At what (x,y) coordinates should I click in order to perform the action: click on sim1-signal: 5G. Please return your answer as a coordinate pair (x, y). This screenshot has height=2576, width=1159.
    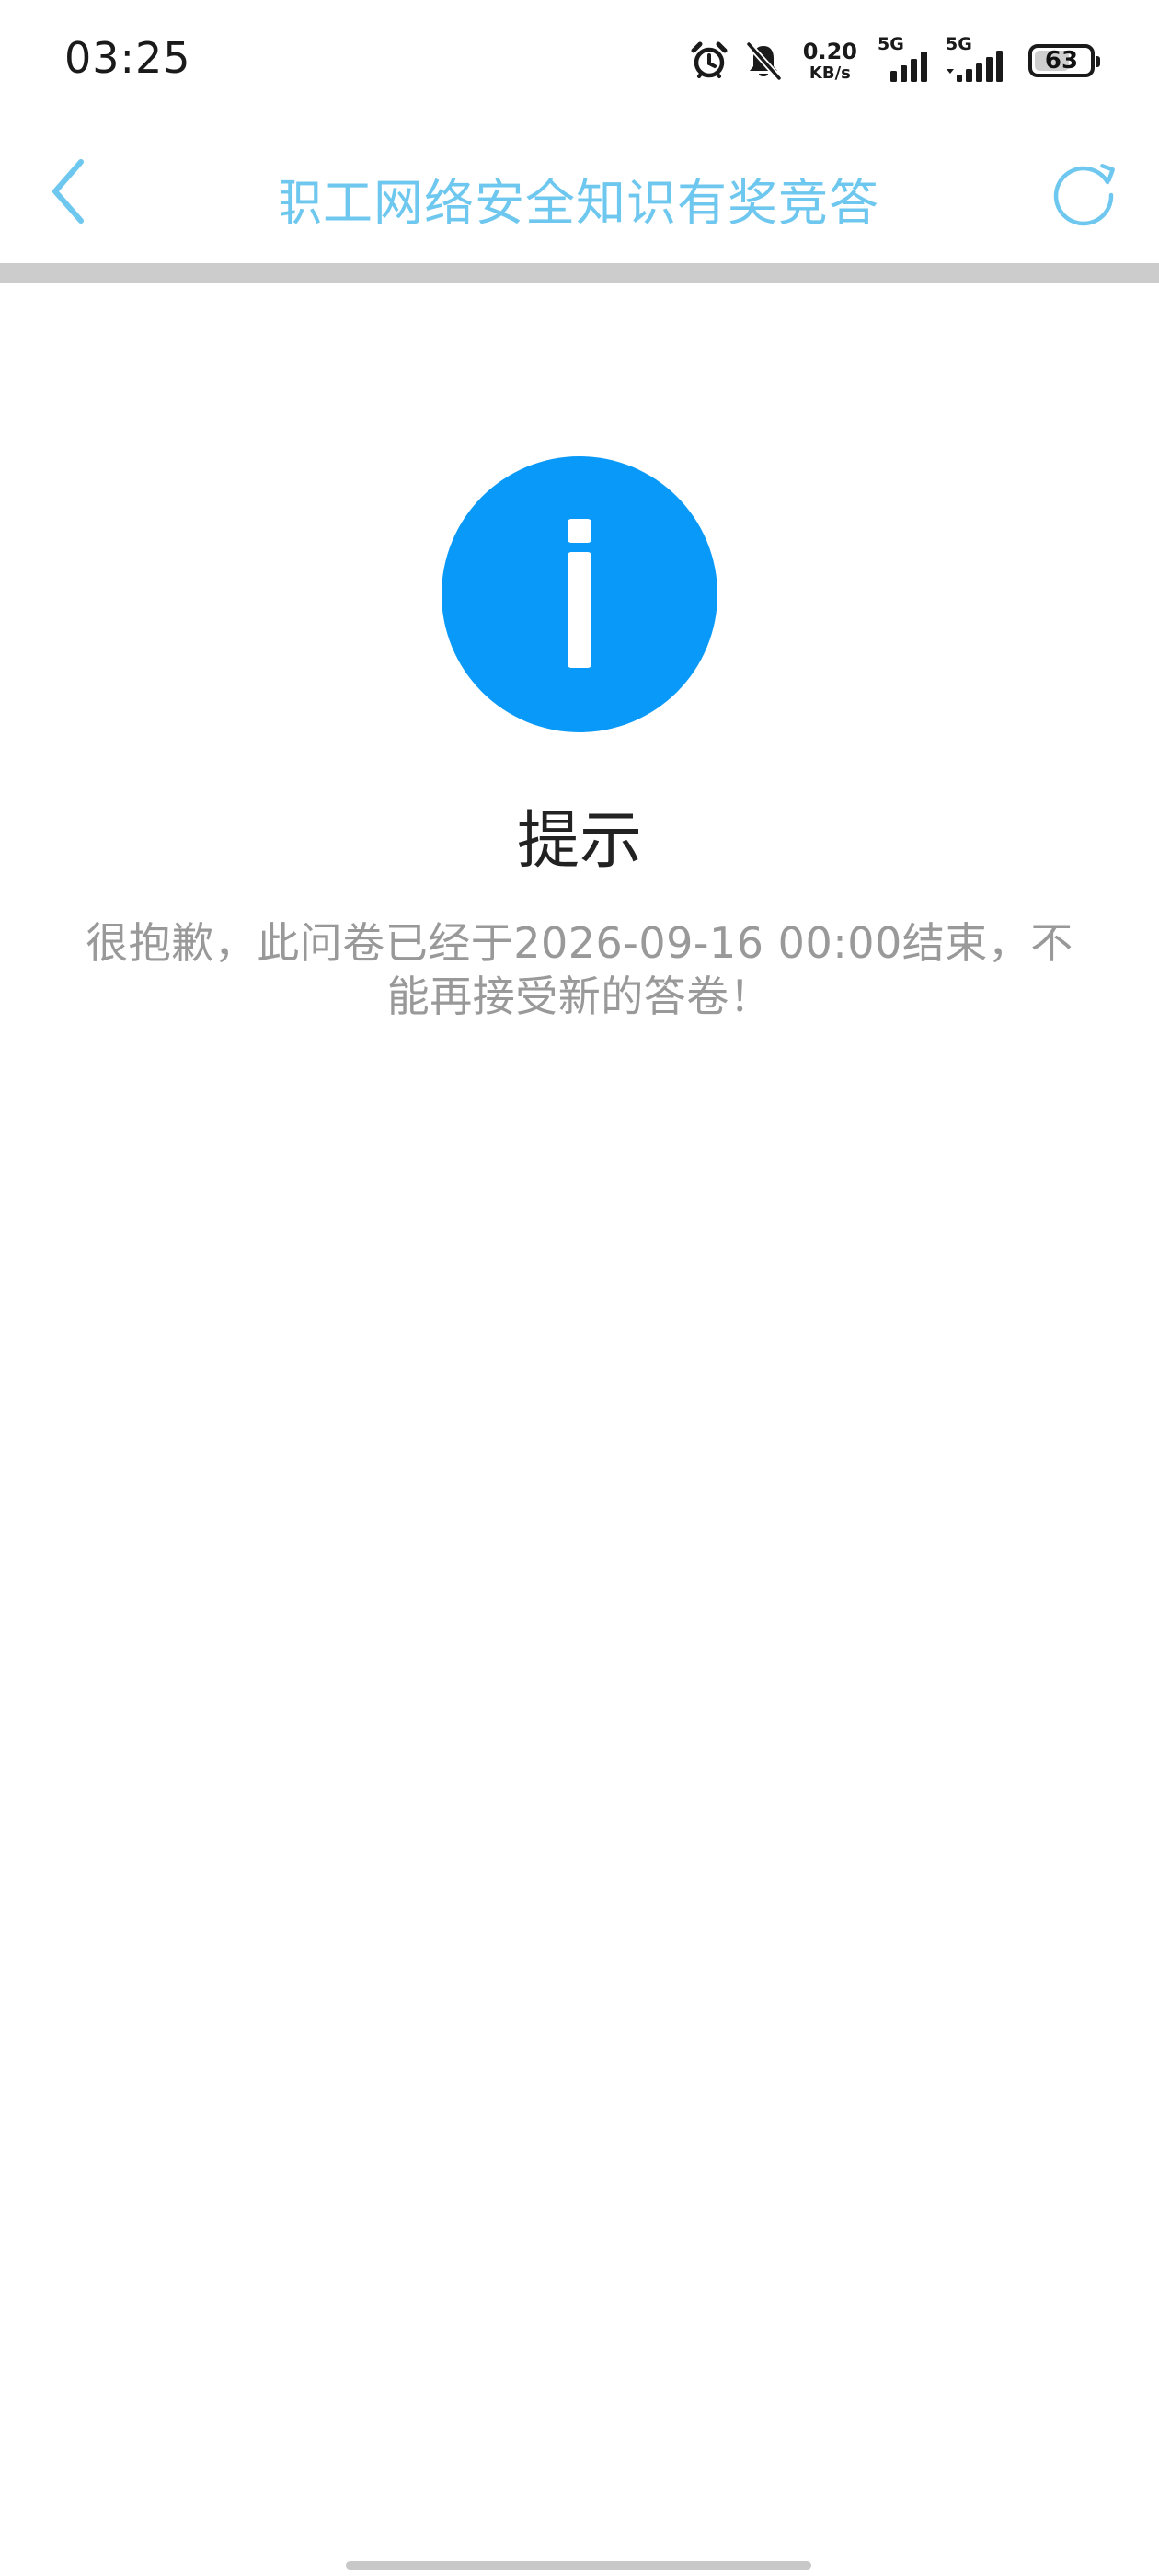
    Looking at the image, I should click on (904, 59).